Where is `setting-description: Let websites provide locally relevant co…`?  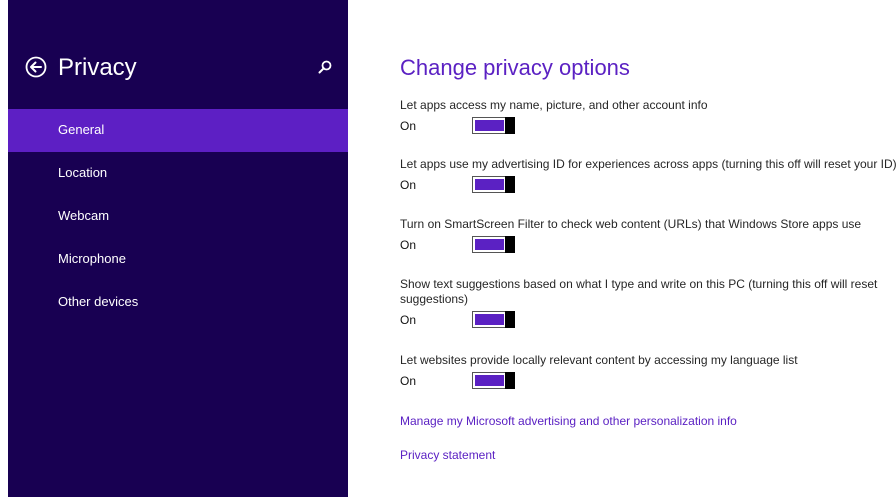 setting-description: Let websites provide locally relevant co… is located at coordinates (599, 360).